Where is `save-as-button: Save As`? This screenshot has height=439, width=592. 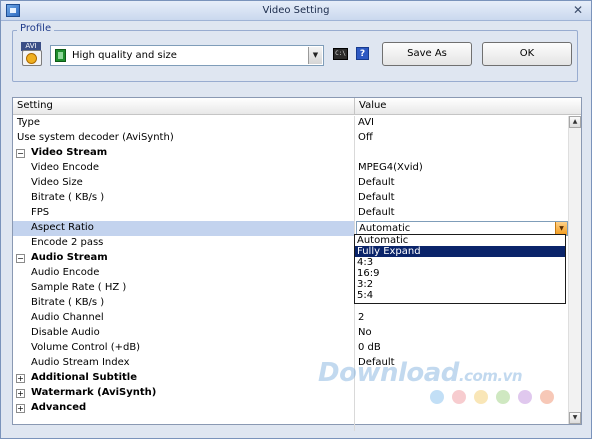
save-as-button: Save As is located at coordinates (427, 54).